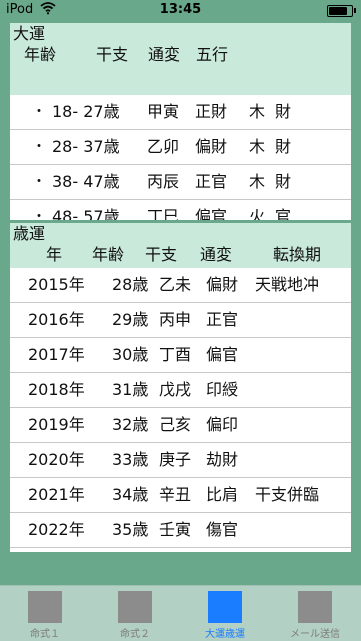 The image size is (361, 641). I want to click on taiun-row: ・ 38- 47歳 丙辰 正官 木財, so click(180, 182).